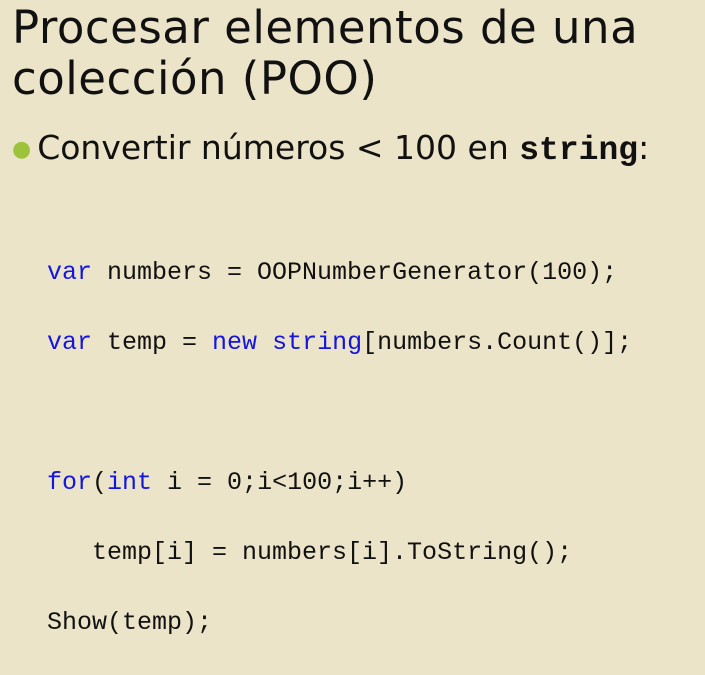 The width and height of the screenshot is (705, 675). What do you see at coordinates (278, 147) in the screenshot?
I see `bullet-text: Convertir números < 100 en` at bounding box center [278, 147].